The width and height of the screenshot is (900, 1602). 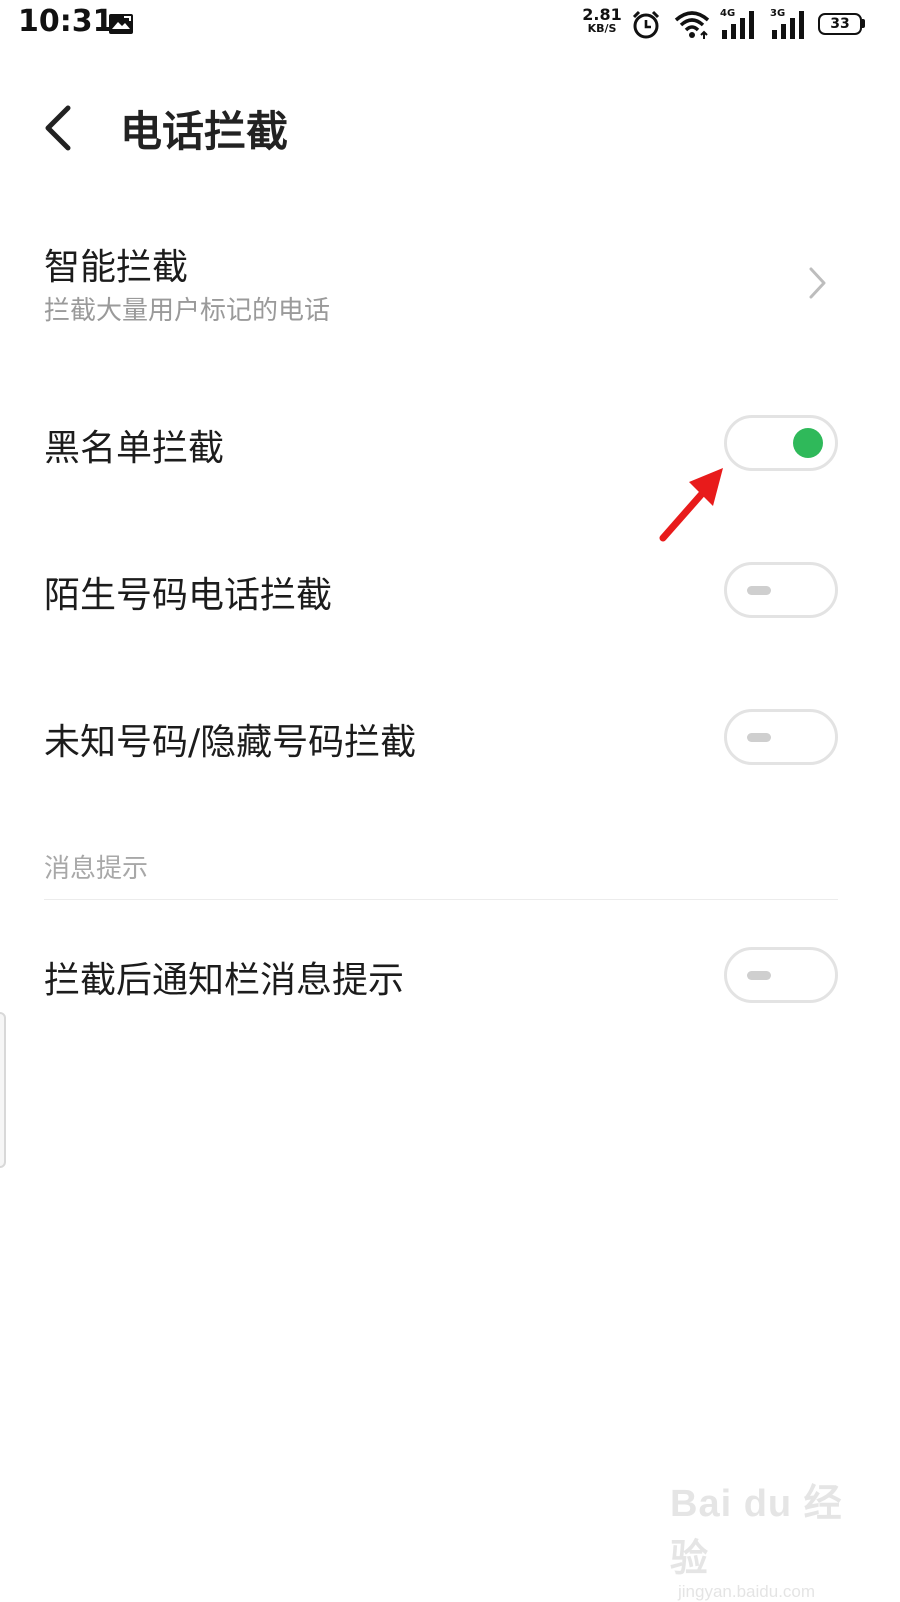 What do you see at coordinates (756, 1531) in the screenshot?
I see `watermark-logo: Bai du 经验` at bounding box center [756, 1531].